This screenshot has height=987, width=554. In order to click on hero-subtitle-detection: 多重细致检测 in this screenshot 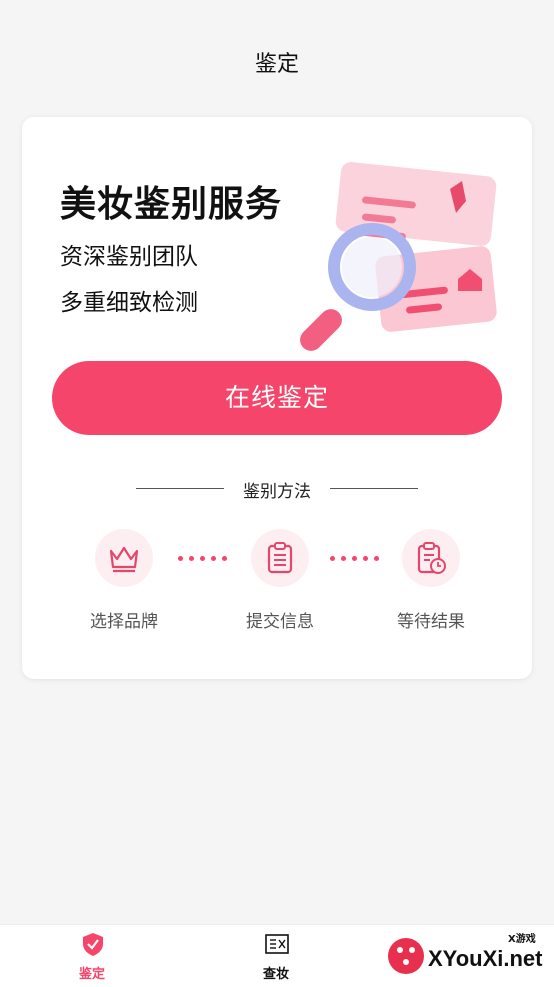, I will do `click(129, 303)`.